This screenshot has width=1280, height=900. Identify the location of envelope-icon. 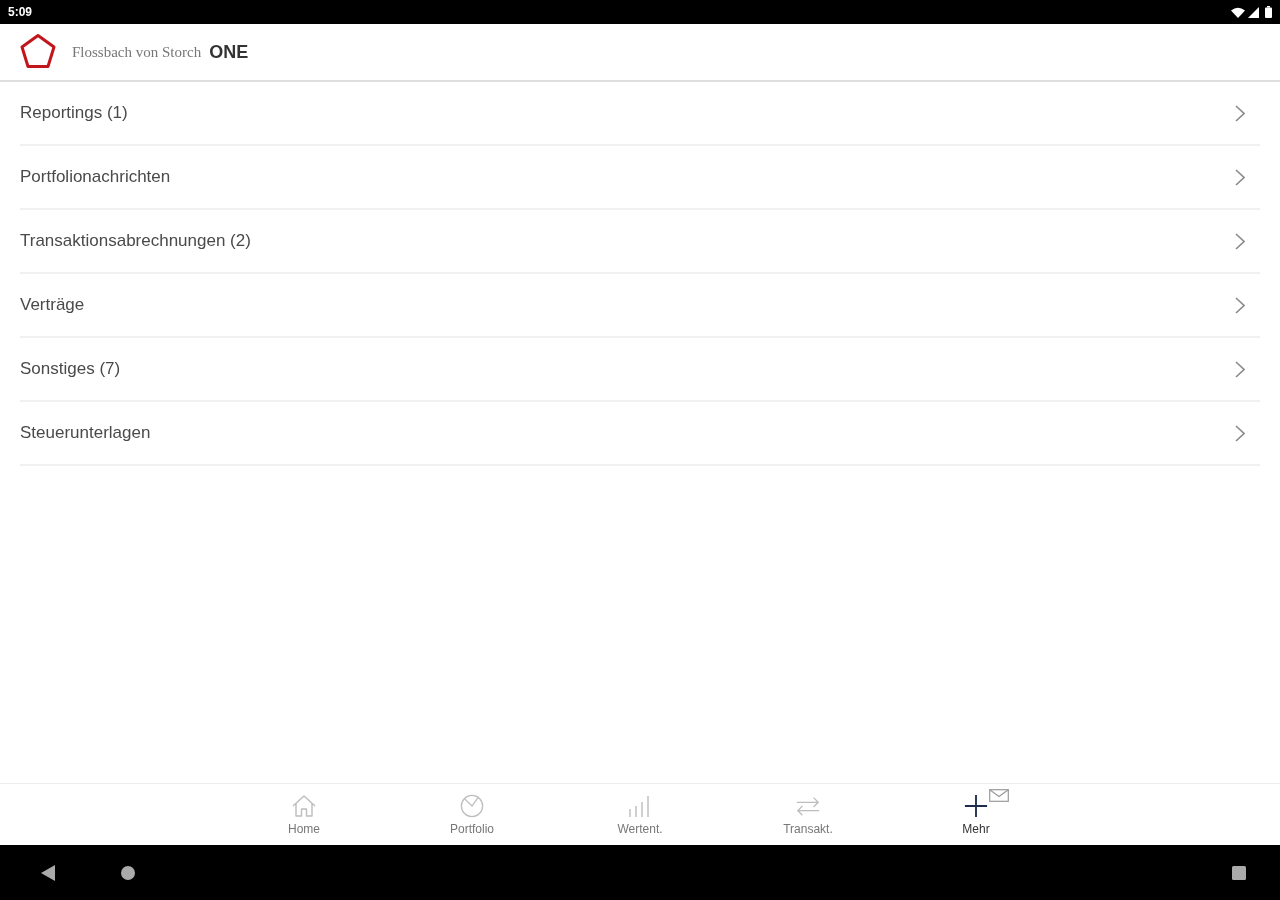
(999, 795).